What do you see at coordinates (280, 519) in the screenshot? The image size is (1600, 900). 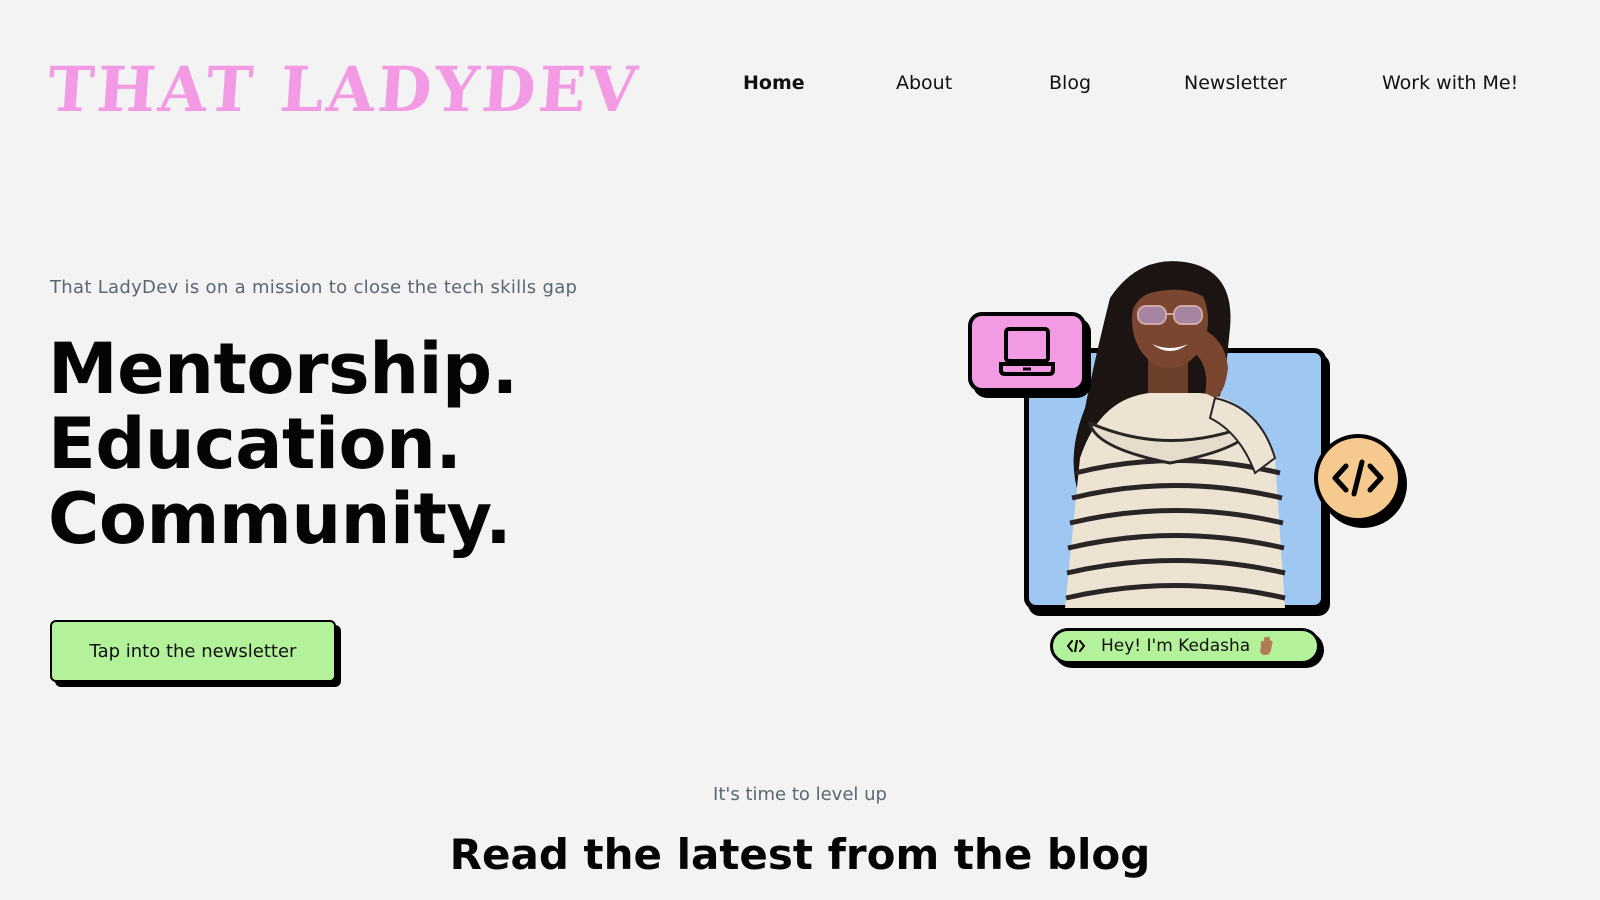 I see `headline-line-community: Community.` at bounding box center [280, 519].